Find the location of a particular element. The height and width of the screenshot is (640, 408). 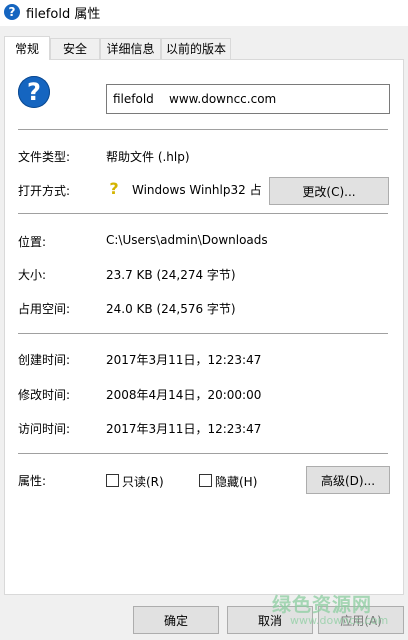

hidden-label: 隐藏(H) is located at coordinates (236, 481).